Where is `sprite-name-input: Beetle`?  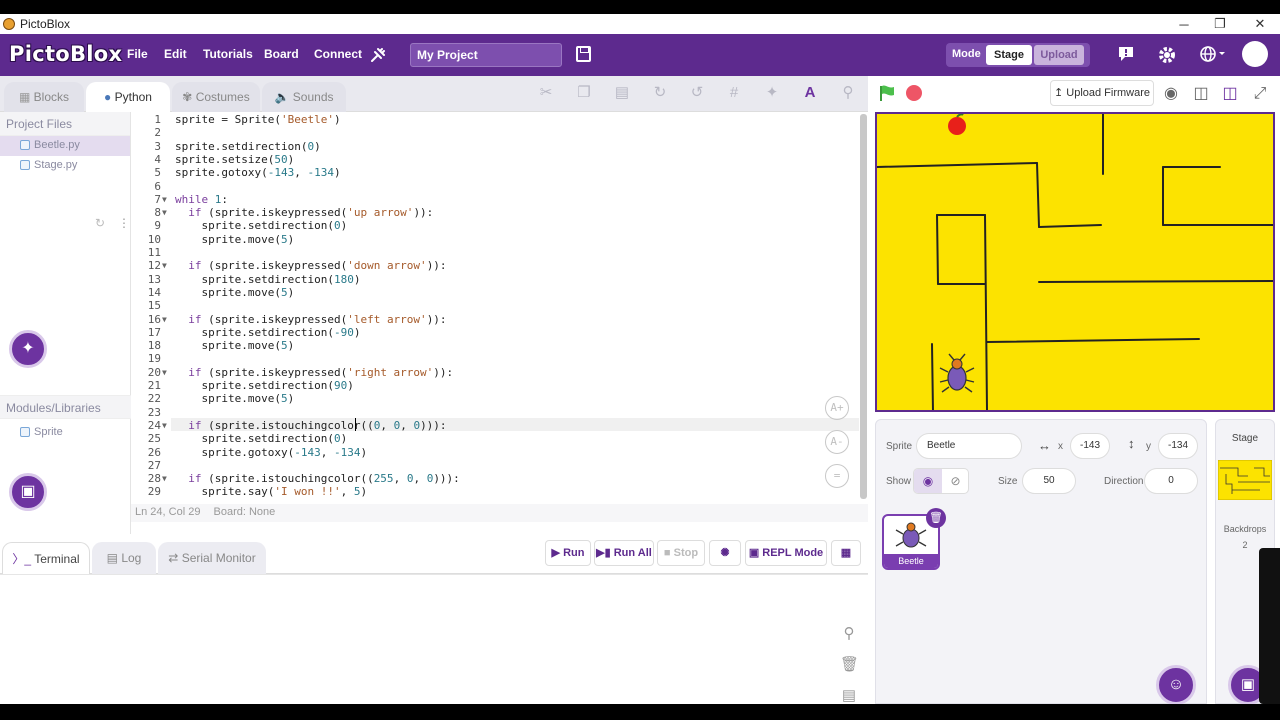
sprite-name-input: Beetle is located at coordinates (969, 446).